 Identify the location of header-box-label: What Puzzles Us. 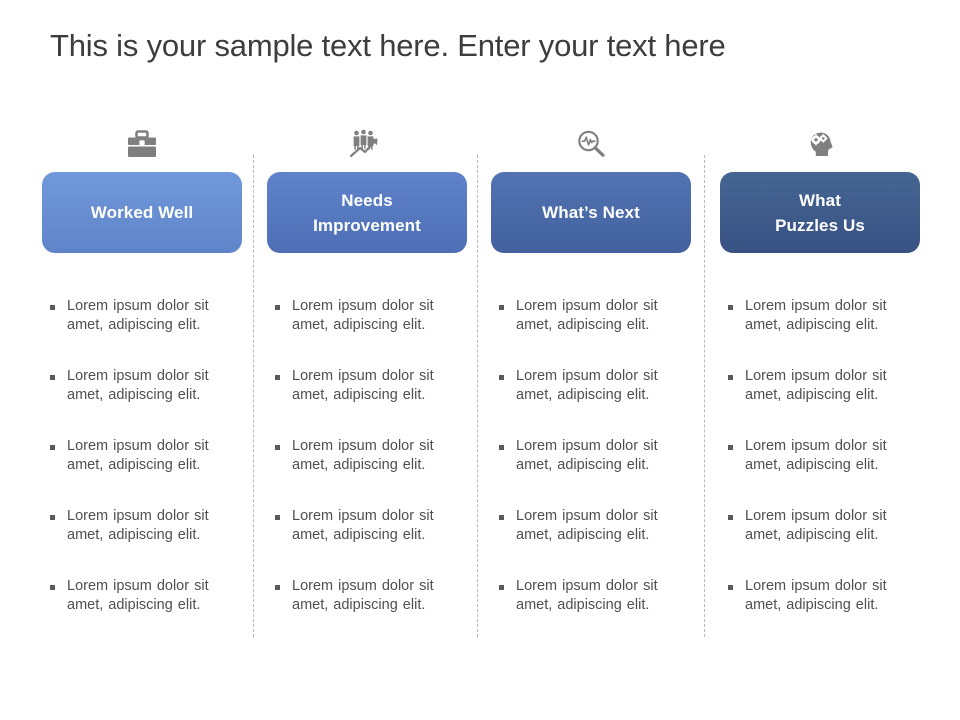
(820, 212).